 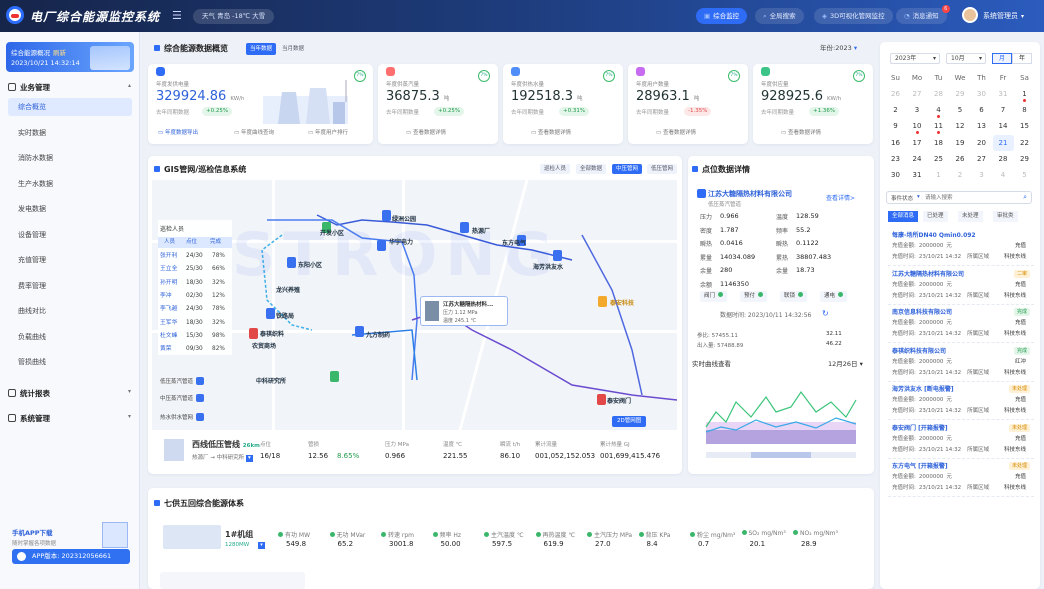 What do you see at coordinates (557, 255) in the screenshot?
I see `map-pin-haifang` at bounding box center [557, 255].